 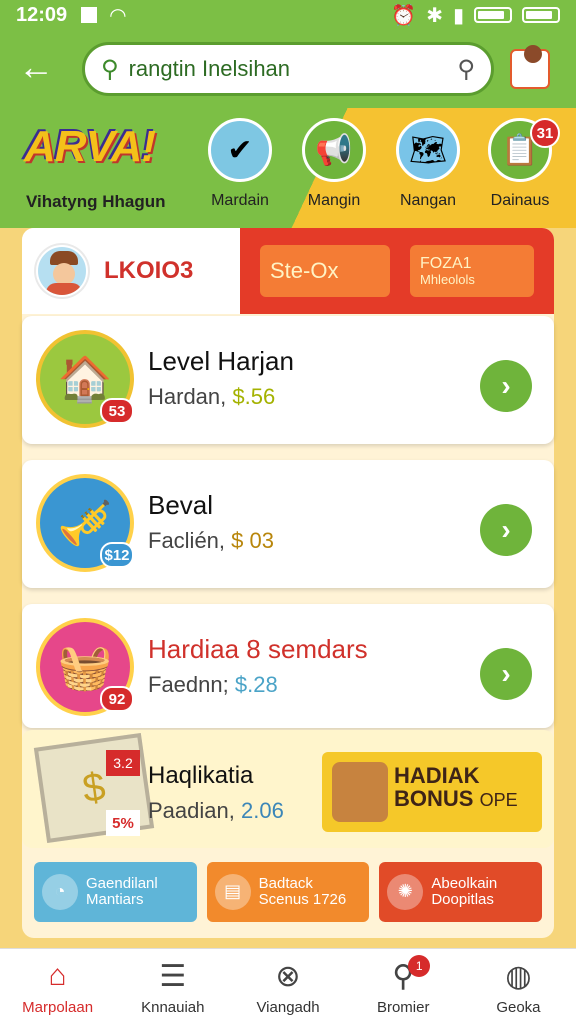 I want to click on alarm-icon: ⏰, so click(x=404, y=15).